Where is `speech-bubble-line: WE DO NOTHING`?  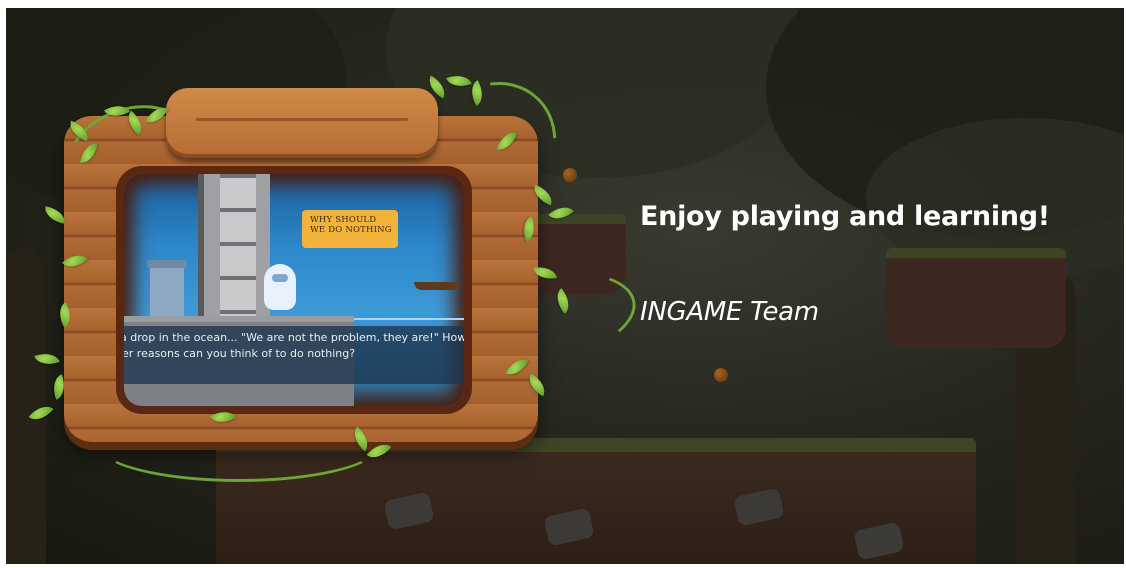
speech-bubble-line: WE DO NOTHING is located at coordinates (351, 230).